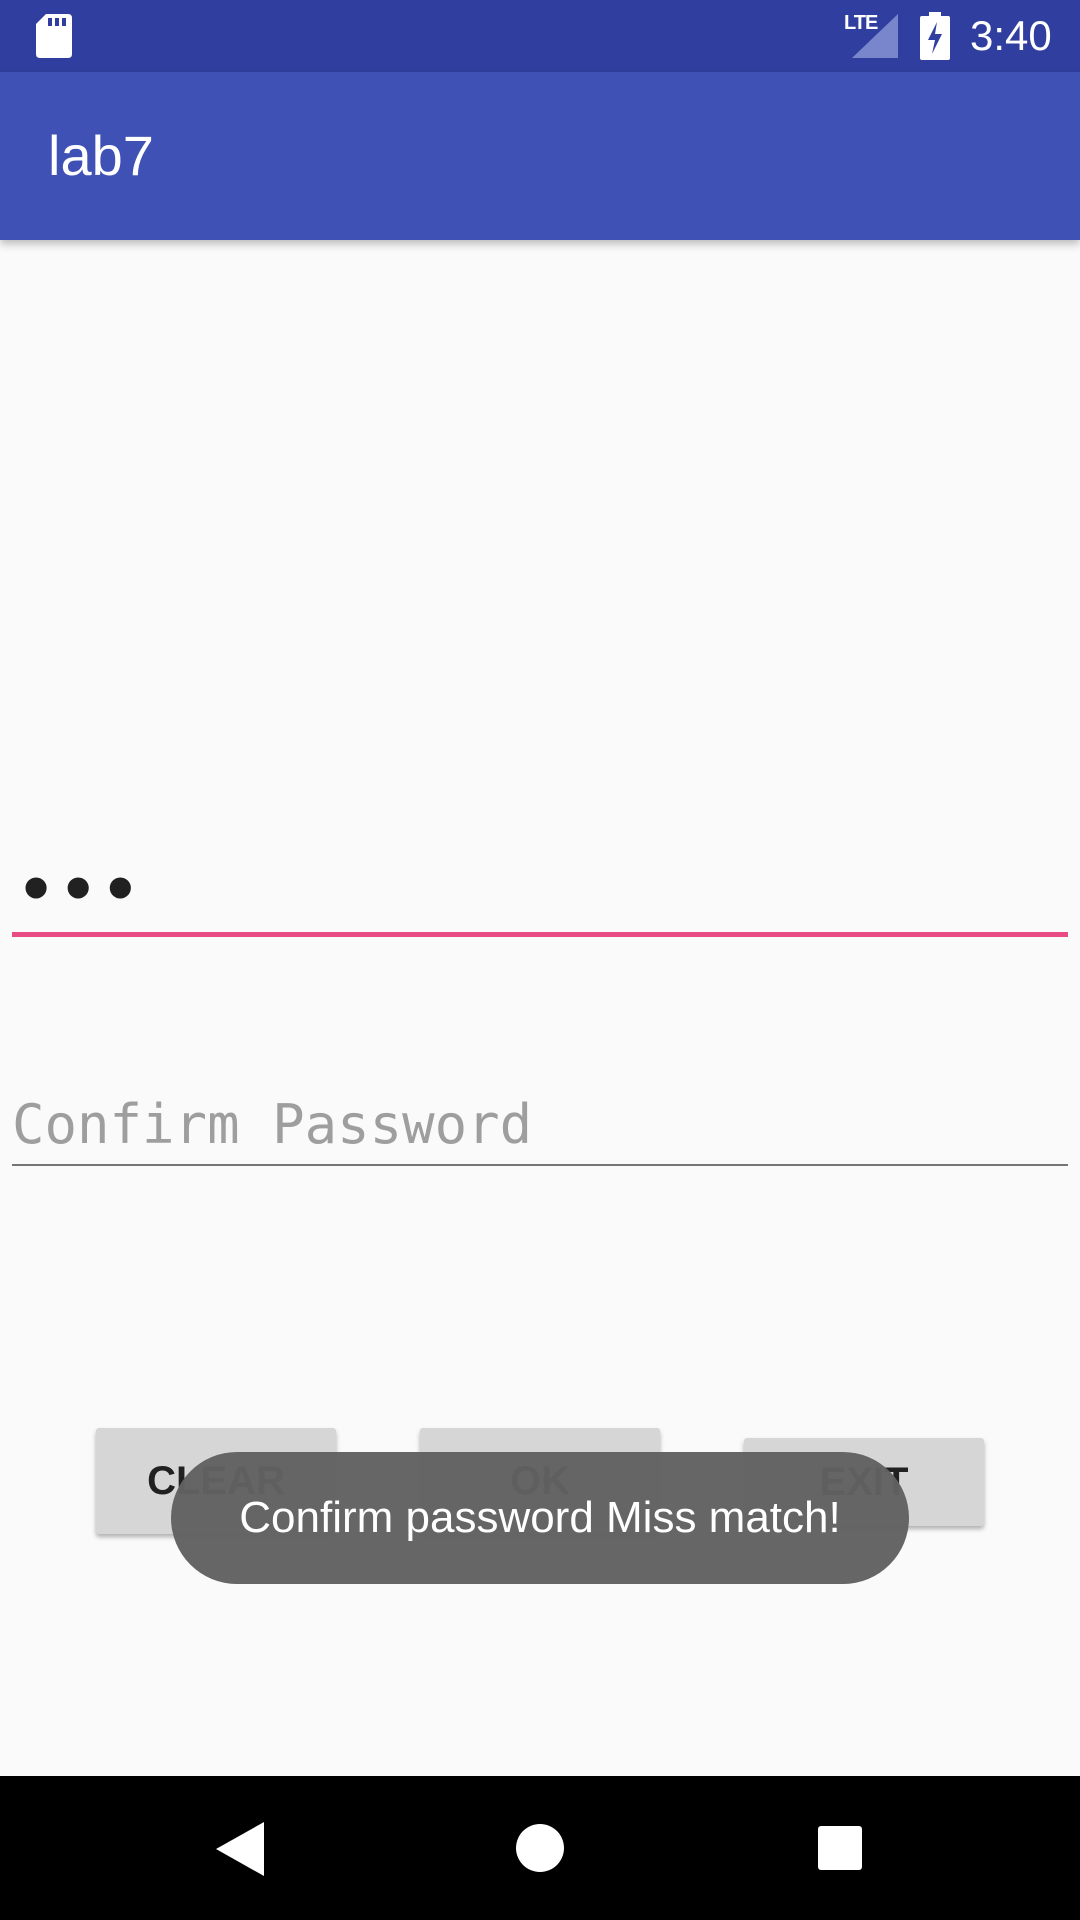 Image resolution: width=1080 pixels, height=1920 pixels. I want to click on recents-icon, so click(840, 1848).